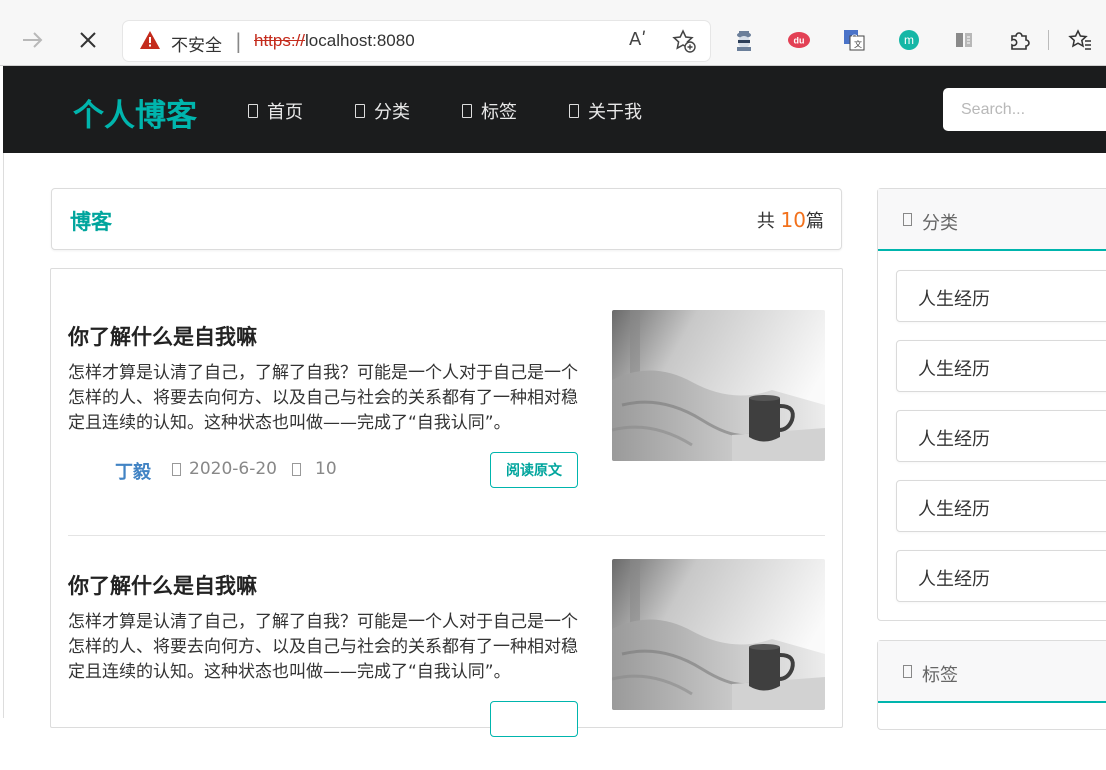 Image resolution: width=1106 pixels, height=770 pixels. Describe the element at coordinates (684, 43) in the screenshot. I see `add-favorite-icon` at that location.